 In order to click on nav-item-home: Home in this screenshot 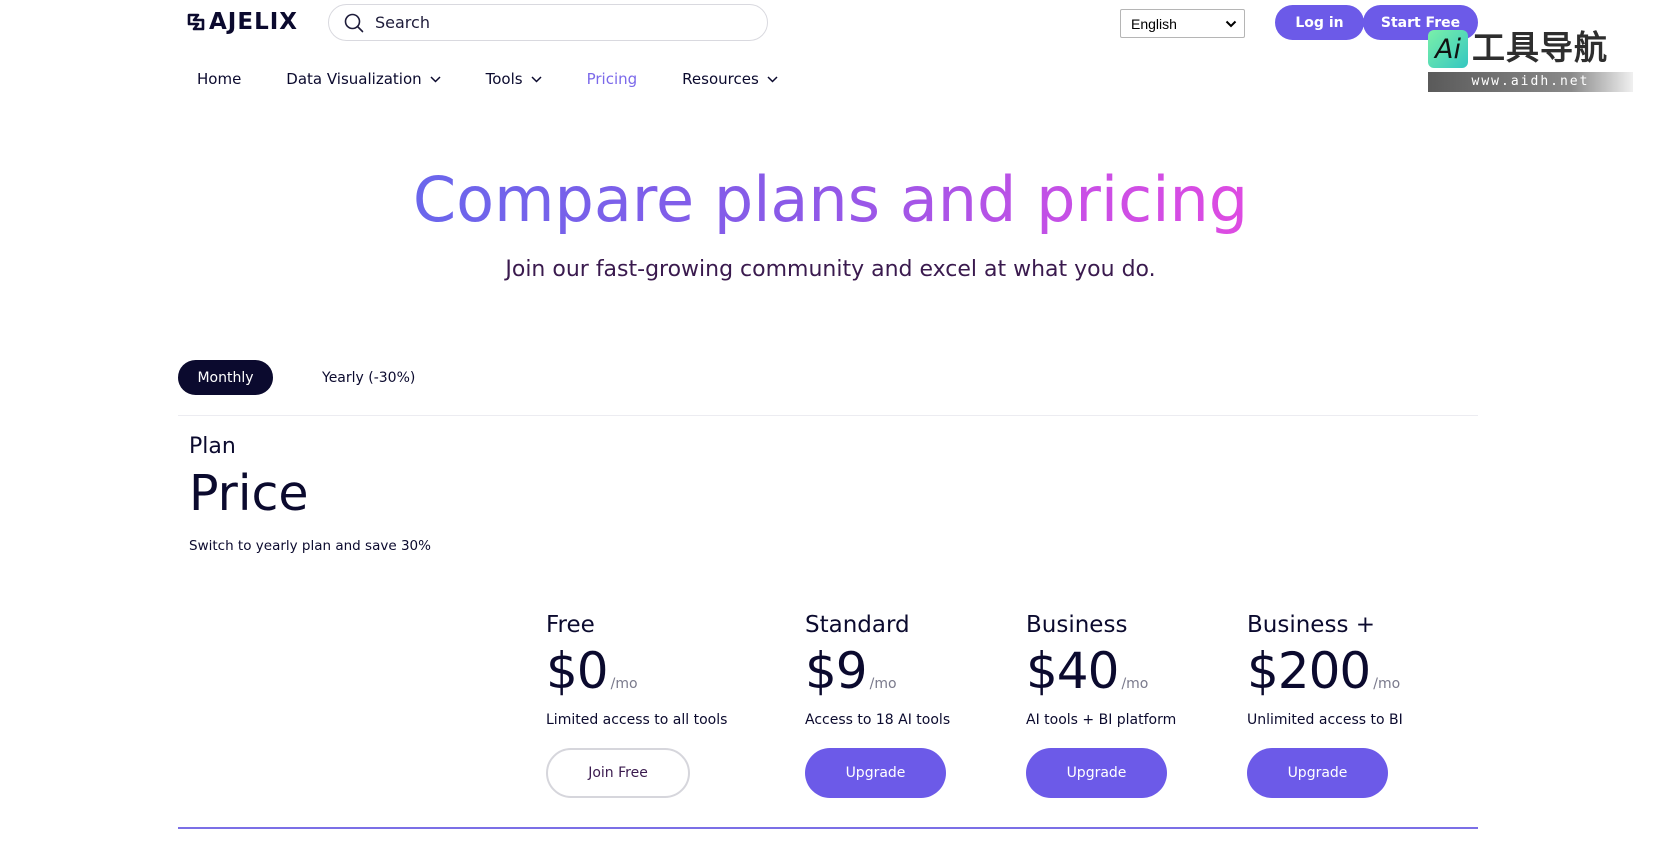, I will do `click(219, 79)`.